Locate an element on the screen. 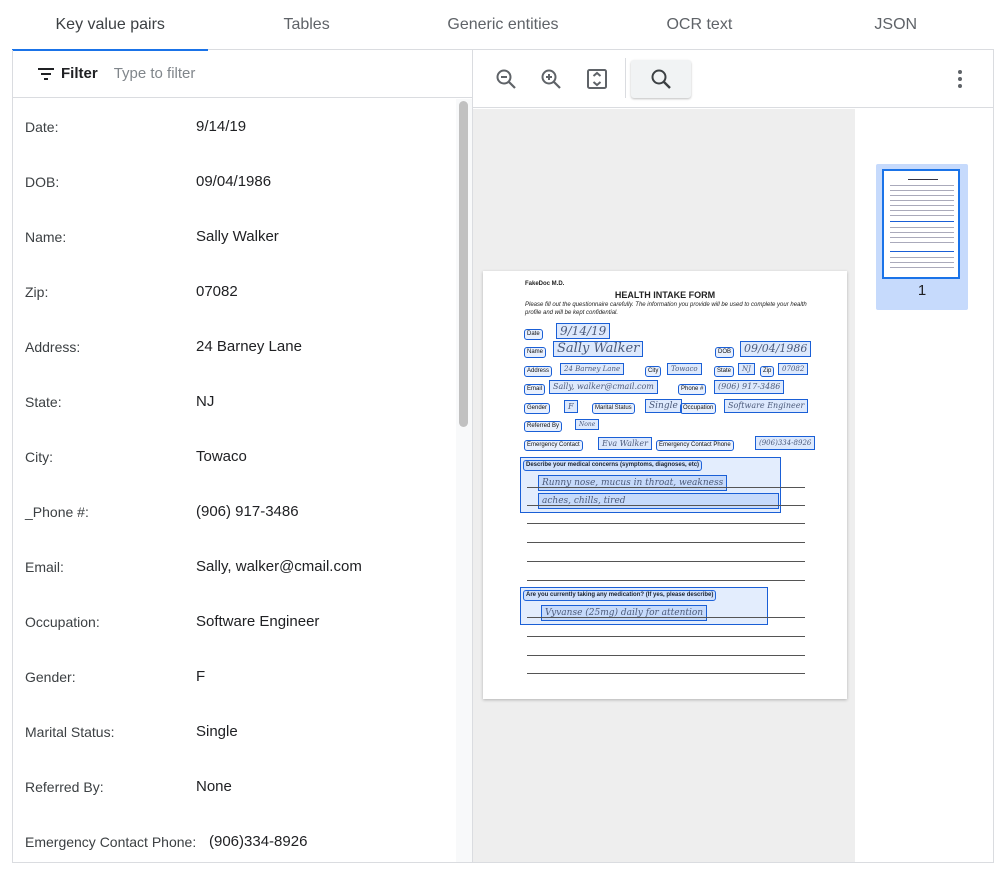  list-item: Email: Sally, walker@cmail.com is located at coordinates (234, 566).